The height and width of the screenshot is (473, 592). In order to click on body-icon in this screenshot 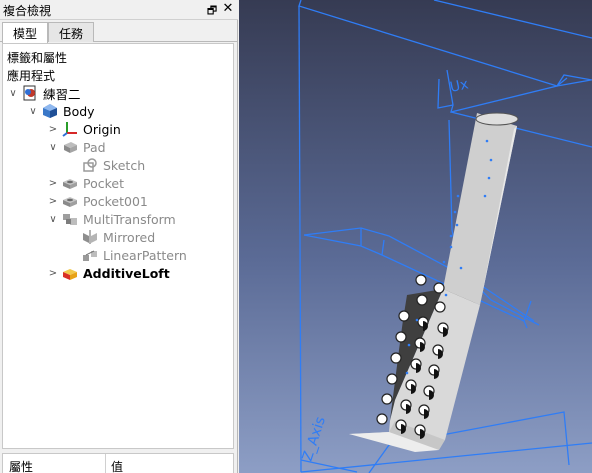, I will do `click(50, 111)`.